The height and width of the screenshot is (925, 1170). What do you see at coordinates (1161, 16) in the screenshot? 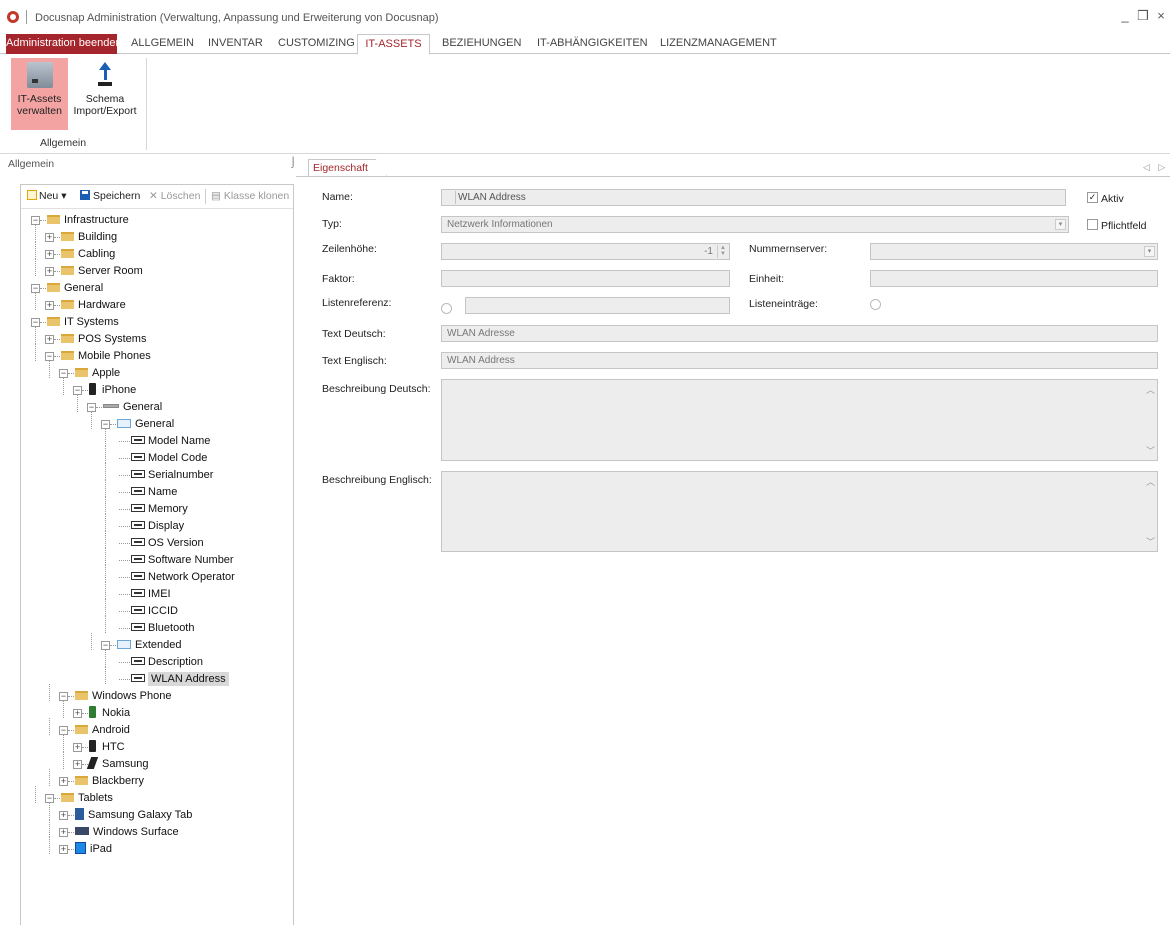
I see `close-button: ×` at bounding box center [1161, 16].